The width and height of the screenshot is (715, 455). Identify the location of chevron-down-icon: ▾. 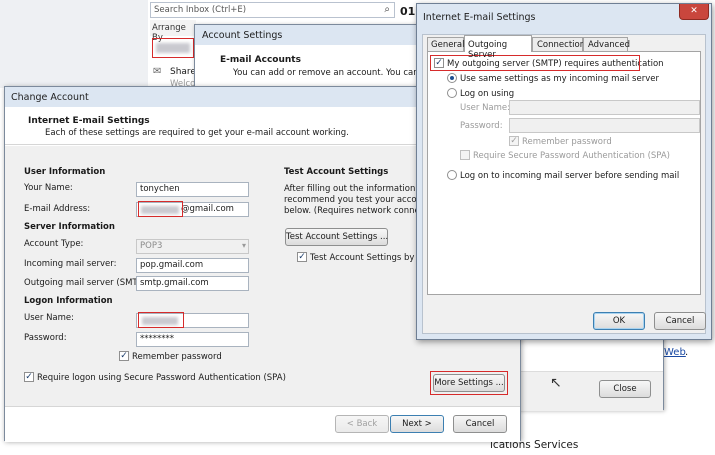
(243, 245).